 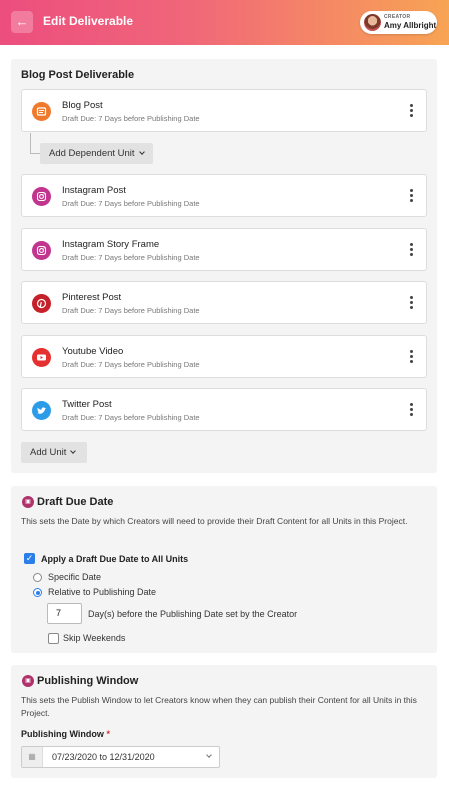 I want to click on unit-name: Twitter Post, so click(x=87, y=404).